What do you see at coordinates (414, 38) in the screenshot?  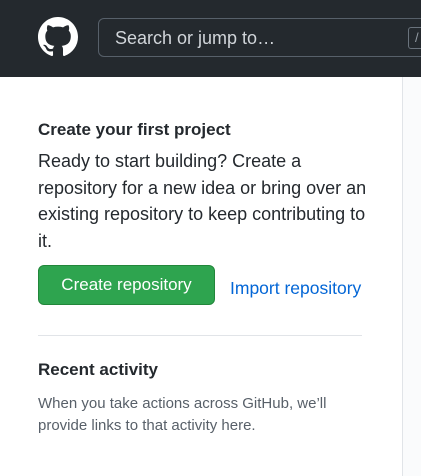 I see `search-shortcut-key: /` at bounding box center [414, 38].